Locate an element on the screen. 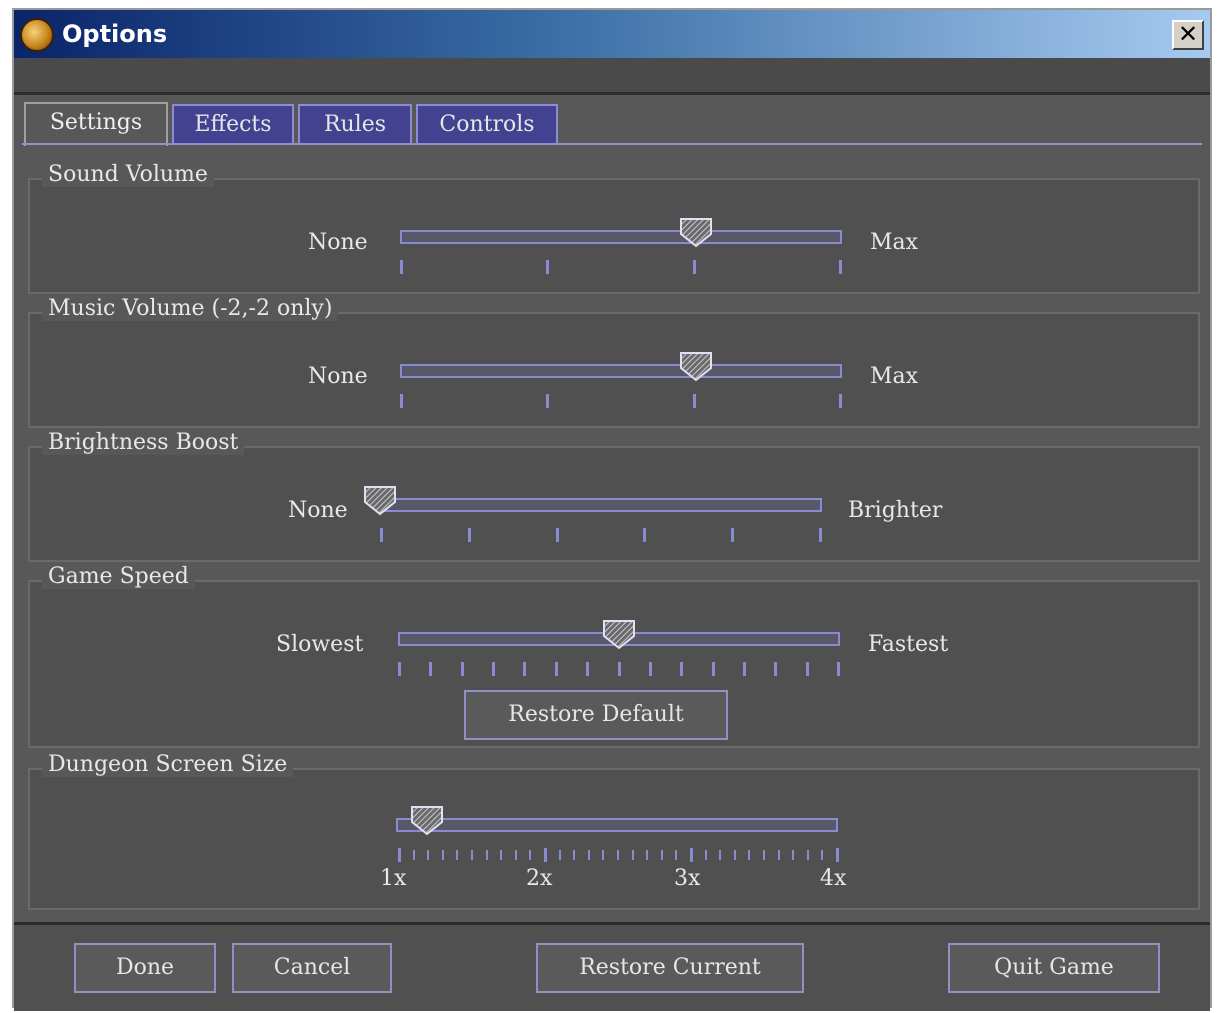 The image size is (1217, 1013). dungeon-slider-track is located at coordinates (617, 825).